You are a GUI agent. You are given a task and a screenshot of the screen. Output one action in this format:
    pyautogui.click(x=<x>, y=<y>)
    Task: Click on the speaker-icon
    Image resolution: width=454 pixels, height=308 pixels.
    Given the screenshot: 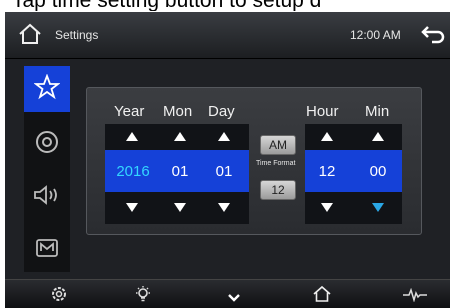 What is the action you would take?
    pyautogui.click(x=47, y=197)
    